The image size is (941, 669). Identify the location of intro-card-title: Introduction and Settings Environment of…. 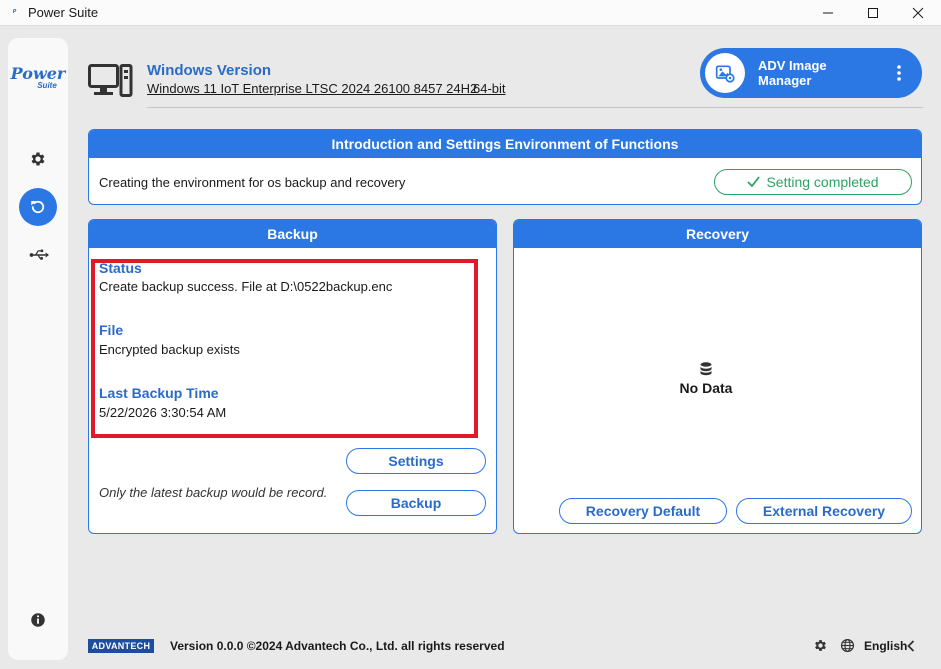
(505, 144).